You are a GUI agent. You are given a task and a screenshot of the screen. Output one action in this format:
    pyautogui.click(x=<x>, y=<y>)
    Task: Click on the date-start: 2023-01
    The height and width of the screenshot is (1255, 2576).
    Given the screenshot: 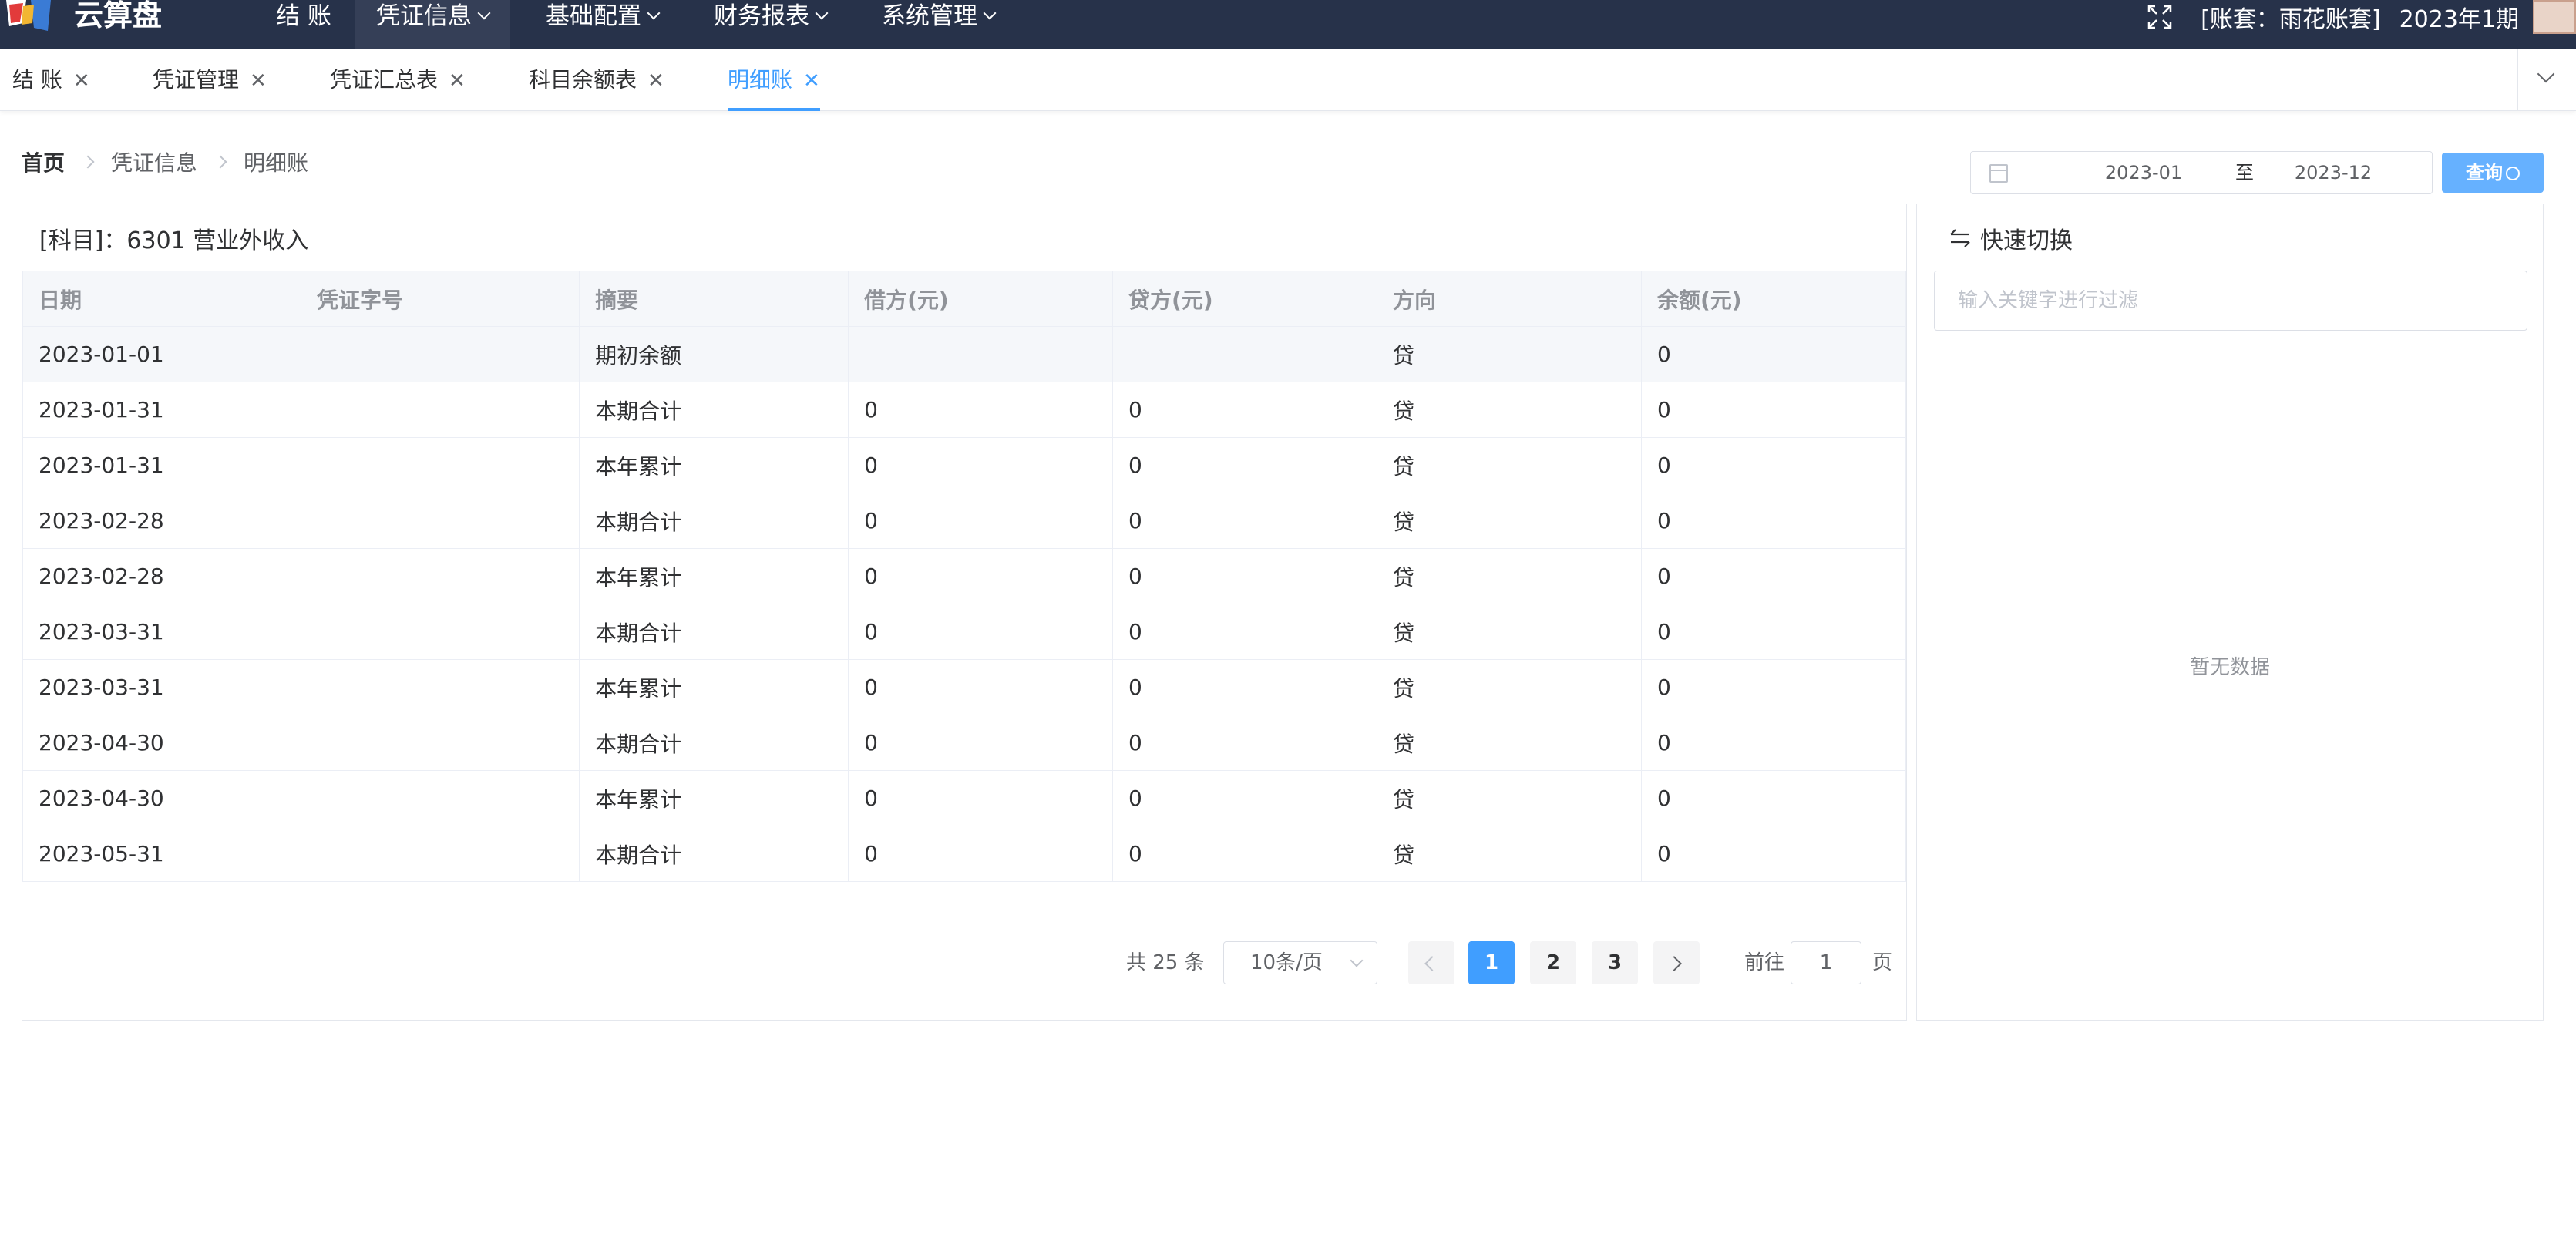 What is the action you would take?
    pyautogui.click(x=2144, y=172)
    